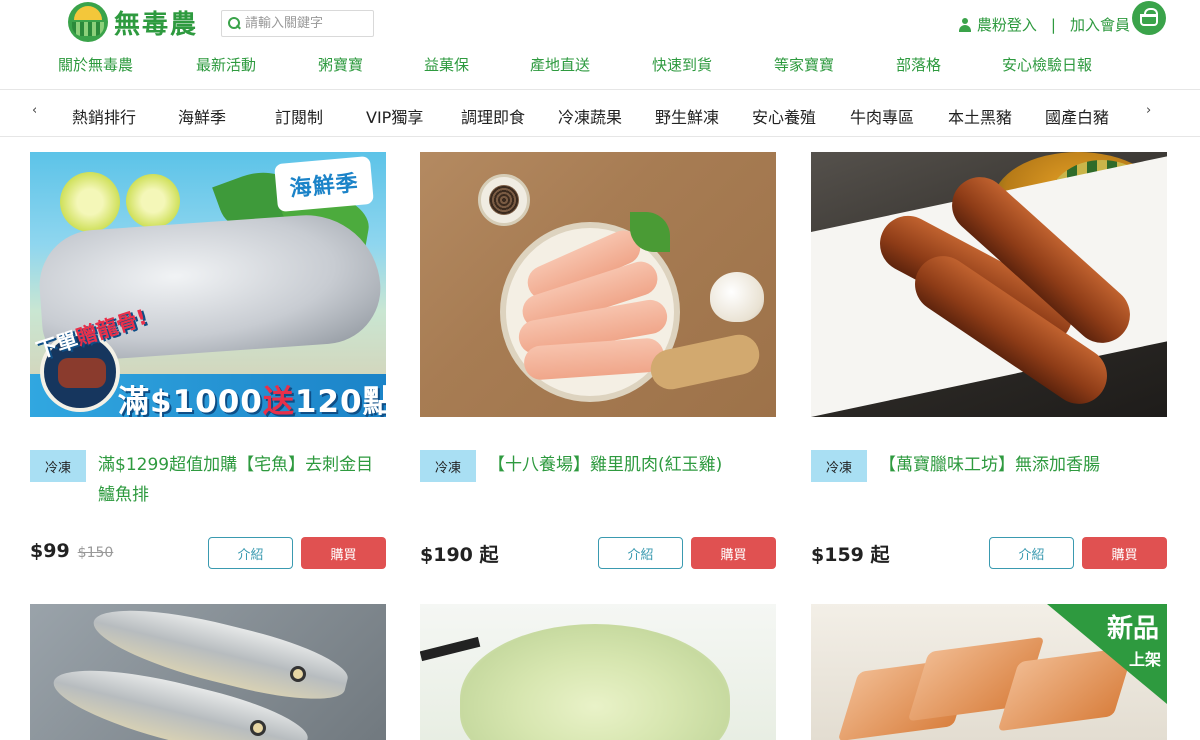  I want to click on nav-blog: 部落格, so click(918, 64).